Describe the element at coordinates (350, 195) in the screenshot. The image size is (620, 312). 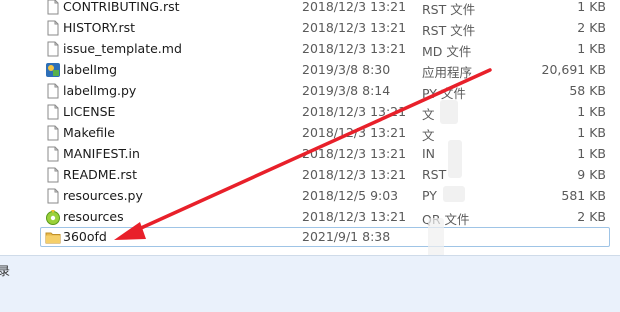
I see `file-date: 2018/12/5 9:03` at that location.